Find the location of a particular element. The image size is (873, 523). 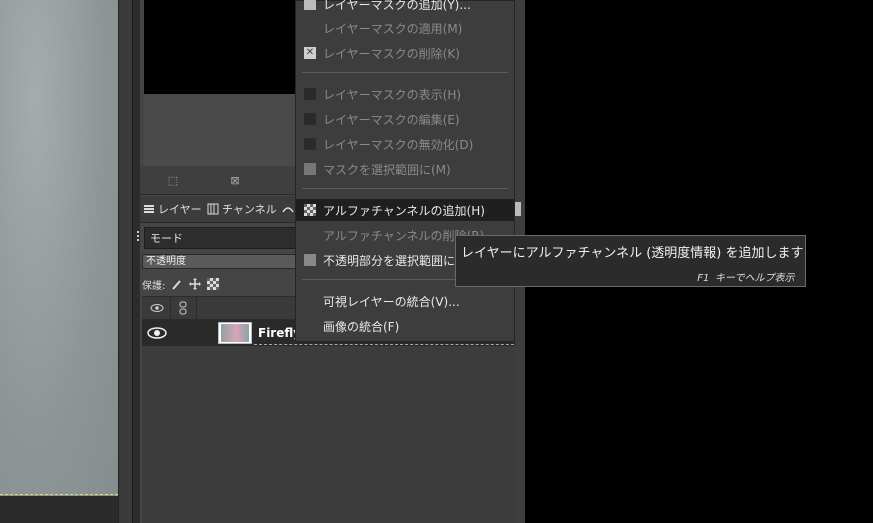

menu-item-label: アルファチャンネルの追加(H) is located at coordinates (404, 210).